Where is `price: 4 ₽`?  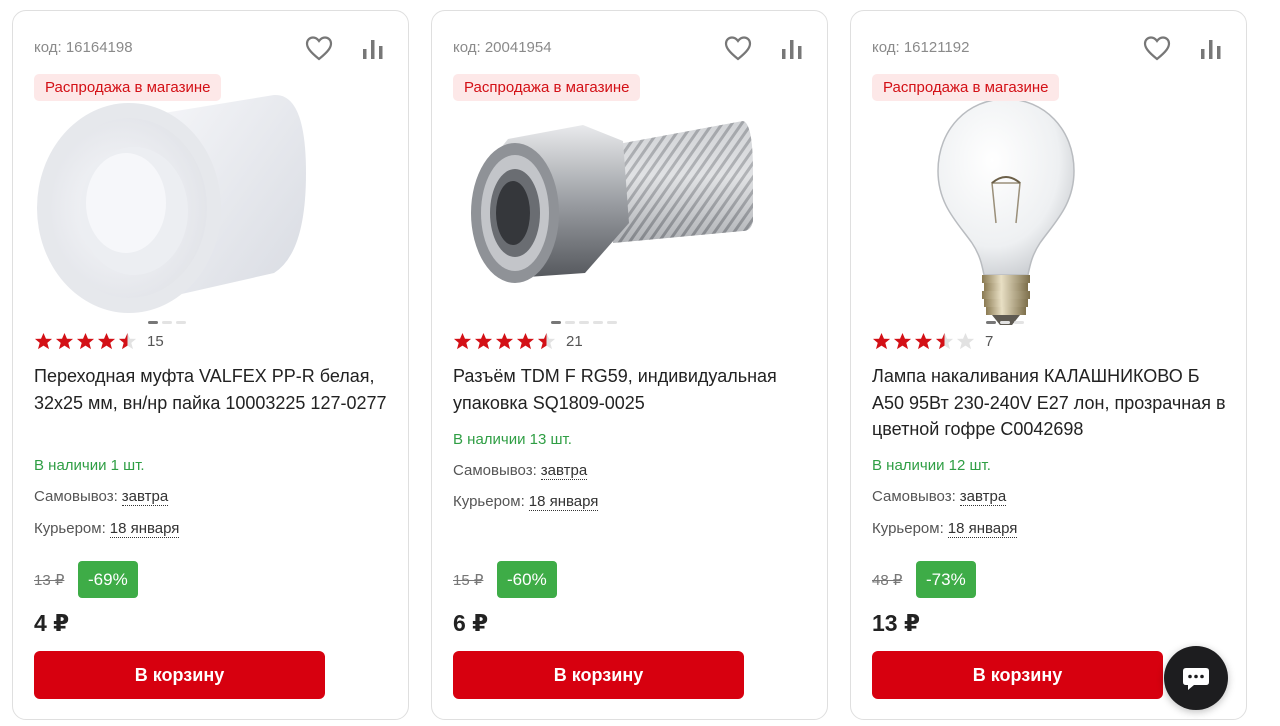 price: 4 ₽ is located at coordinates (52, 623).